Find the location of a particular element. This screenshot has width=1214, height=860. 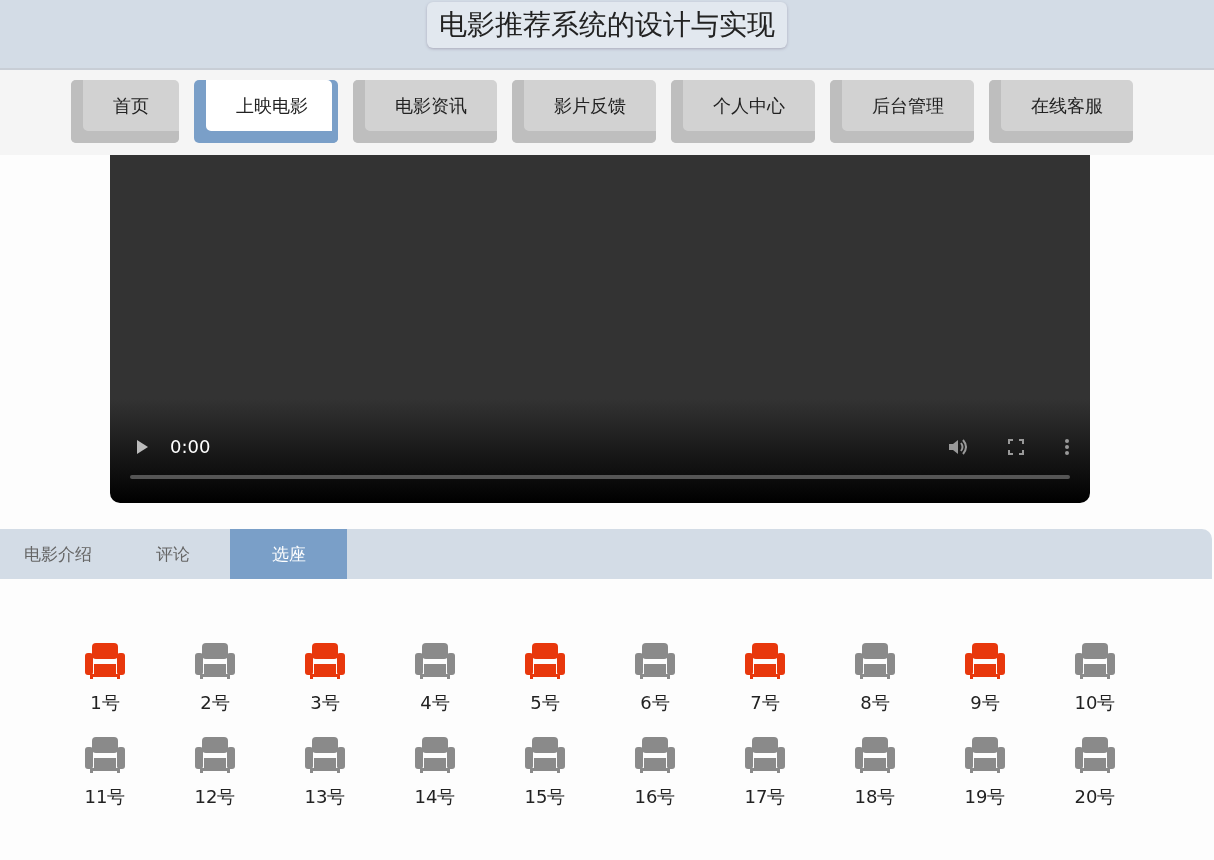

nav-tab: 上映电影 is located at coordinates (266, 111).